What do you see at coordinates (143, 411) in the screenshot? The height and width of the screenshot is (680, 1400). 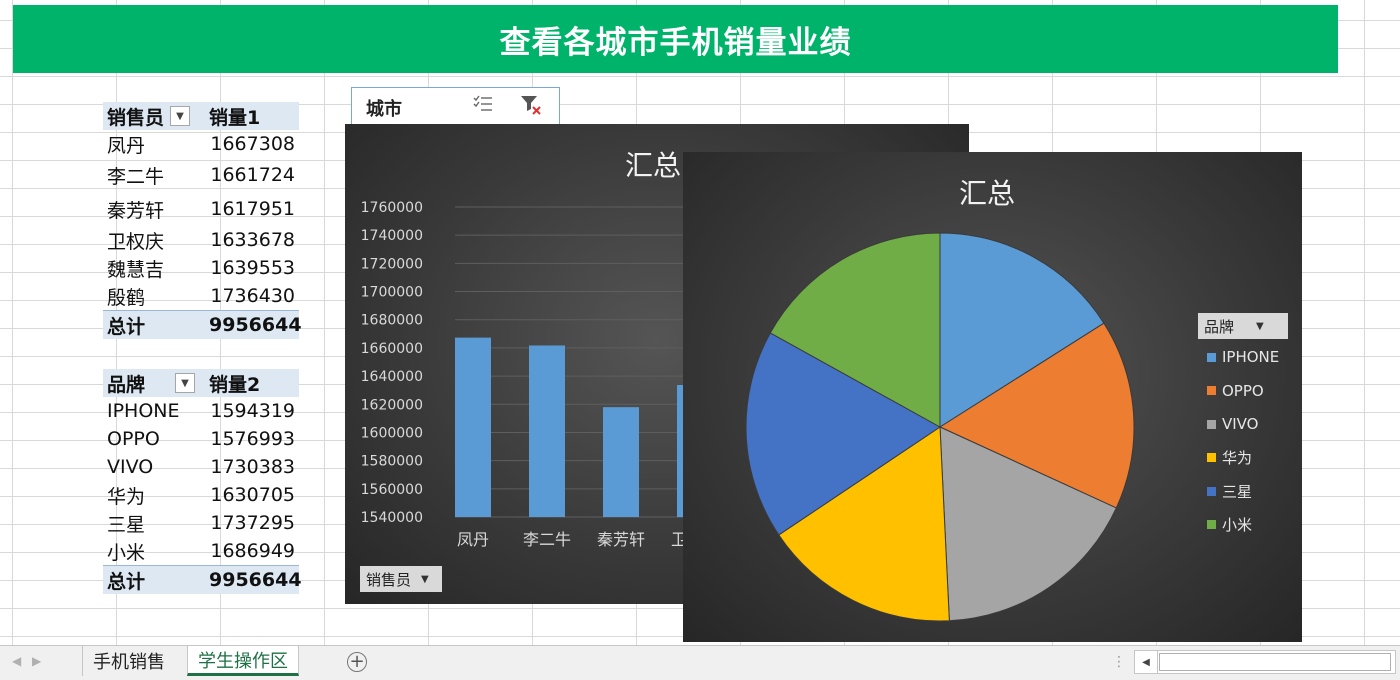 I see `pivot-row-label: IPHONE` at bounding box center [143, 411].